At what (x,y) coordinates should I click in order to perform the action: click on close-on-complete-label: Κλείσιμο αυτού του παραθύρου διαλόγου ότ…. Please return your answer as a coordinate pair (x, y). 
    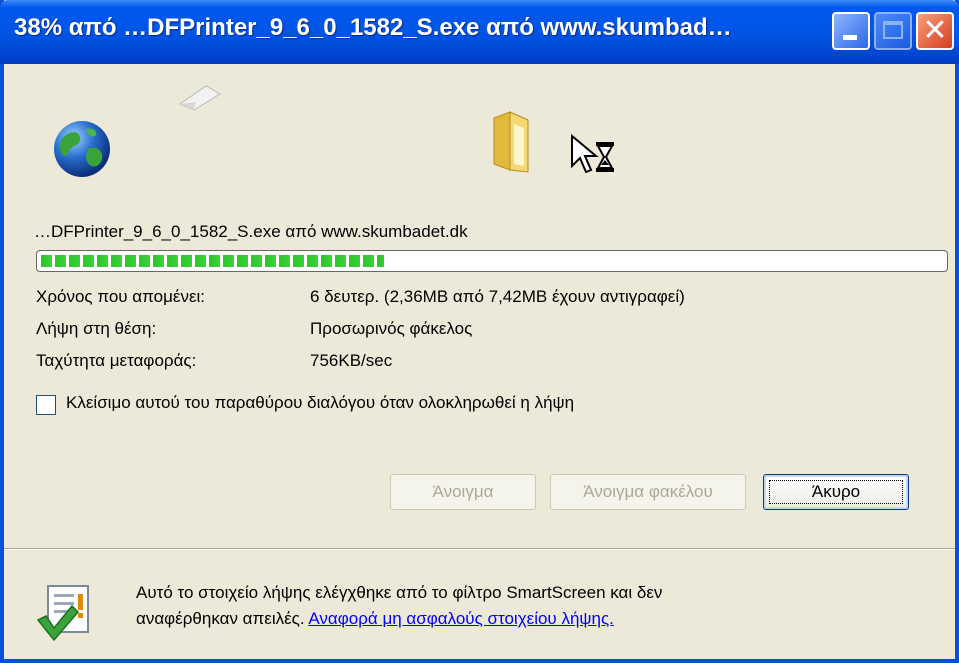
    Looking at the image, I should click on (320, 403).